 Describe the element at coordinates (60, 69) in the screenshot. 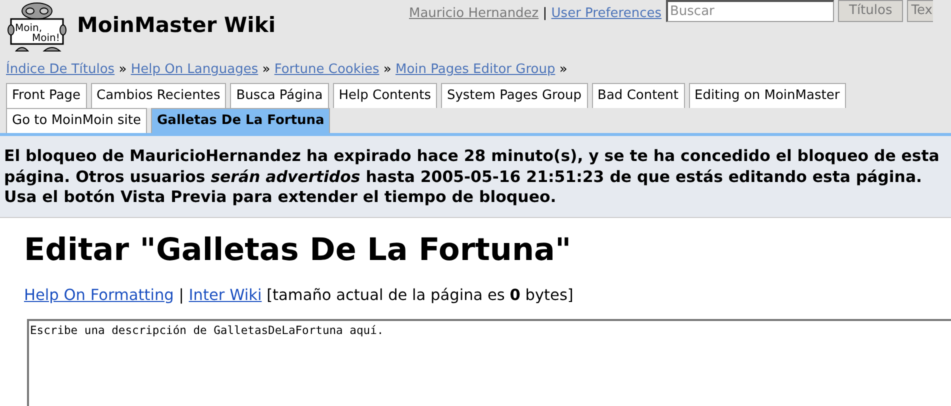

I see `breadcrumb-link: Índice De Títulos` at that location.